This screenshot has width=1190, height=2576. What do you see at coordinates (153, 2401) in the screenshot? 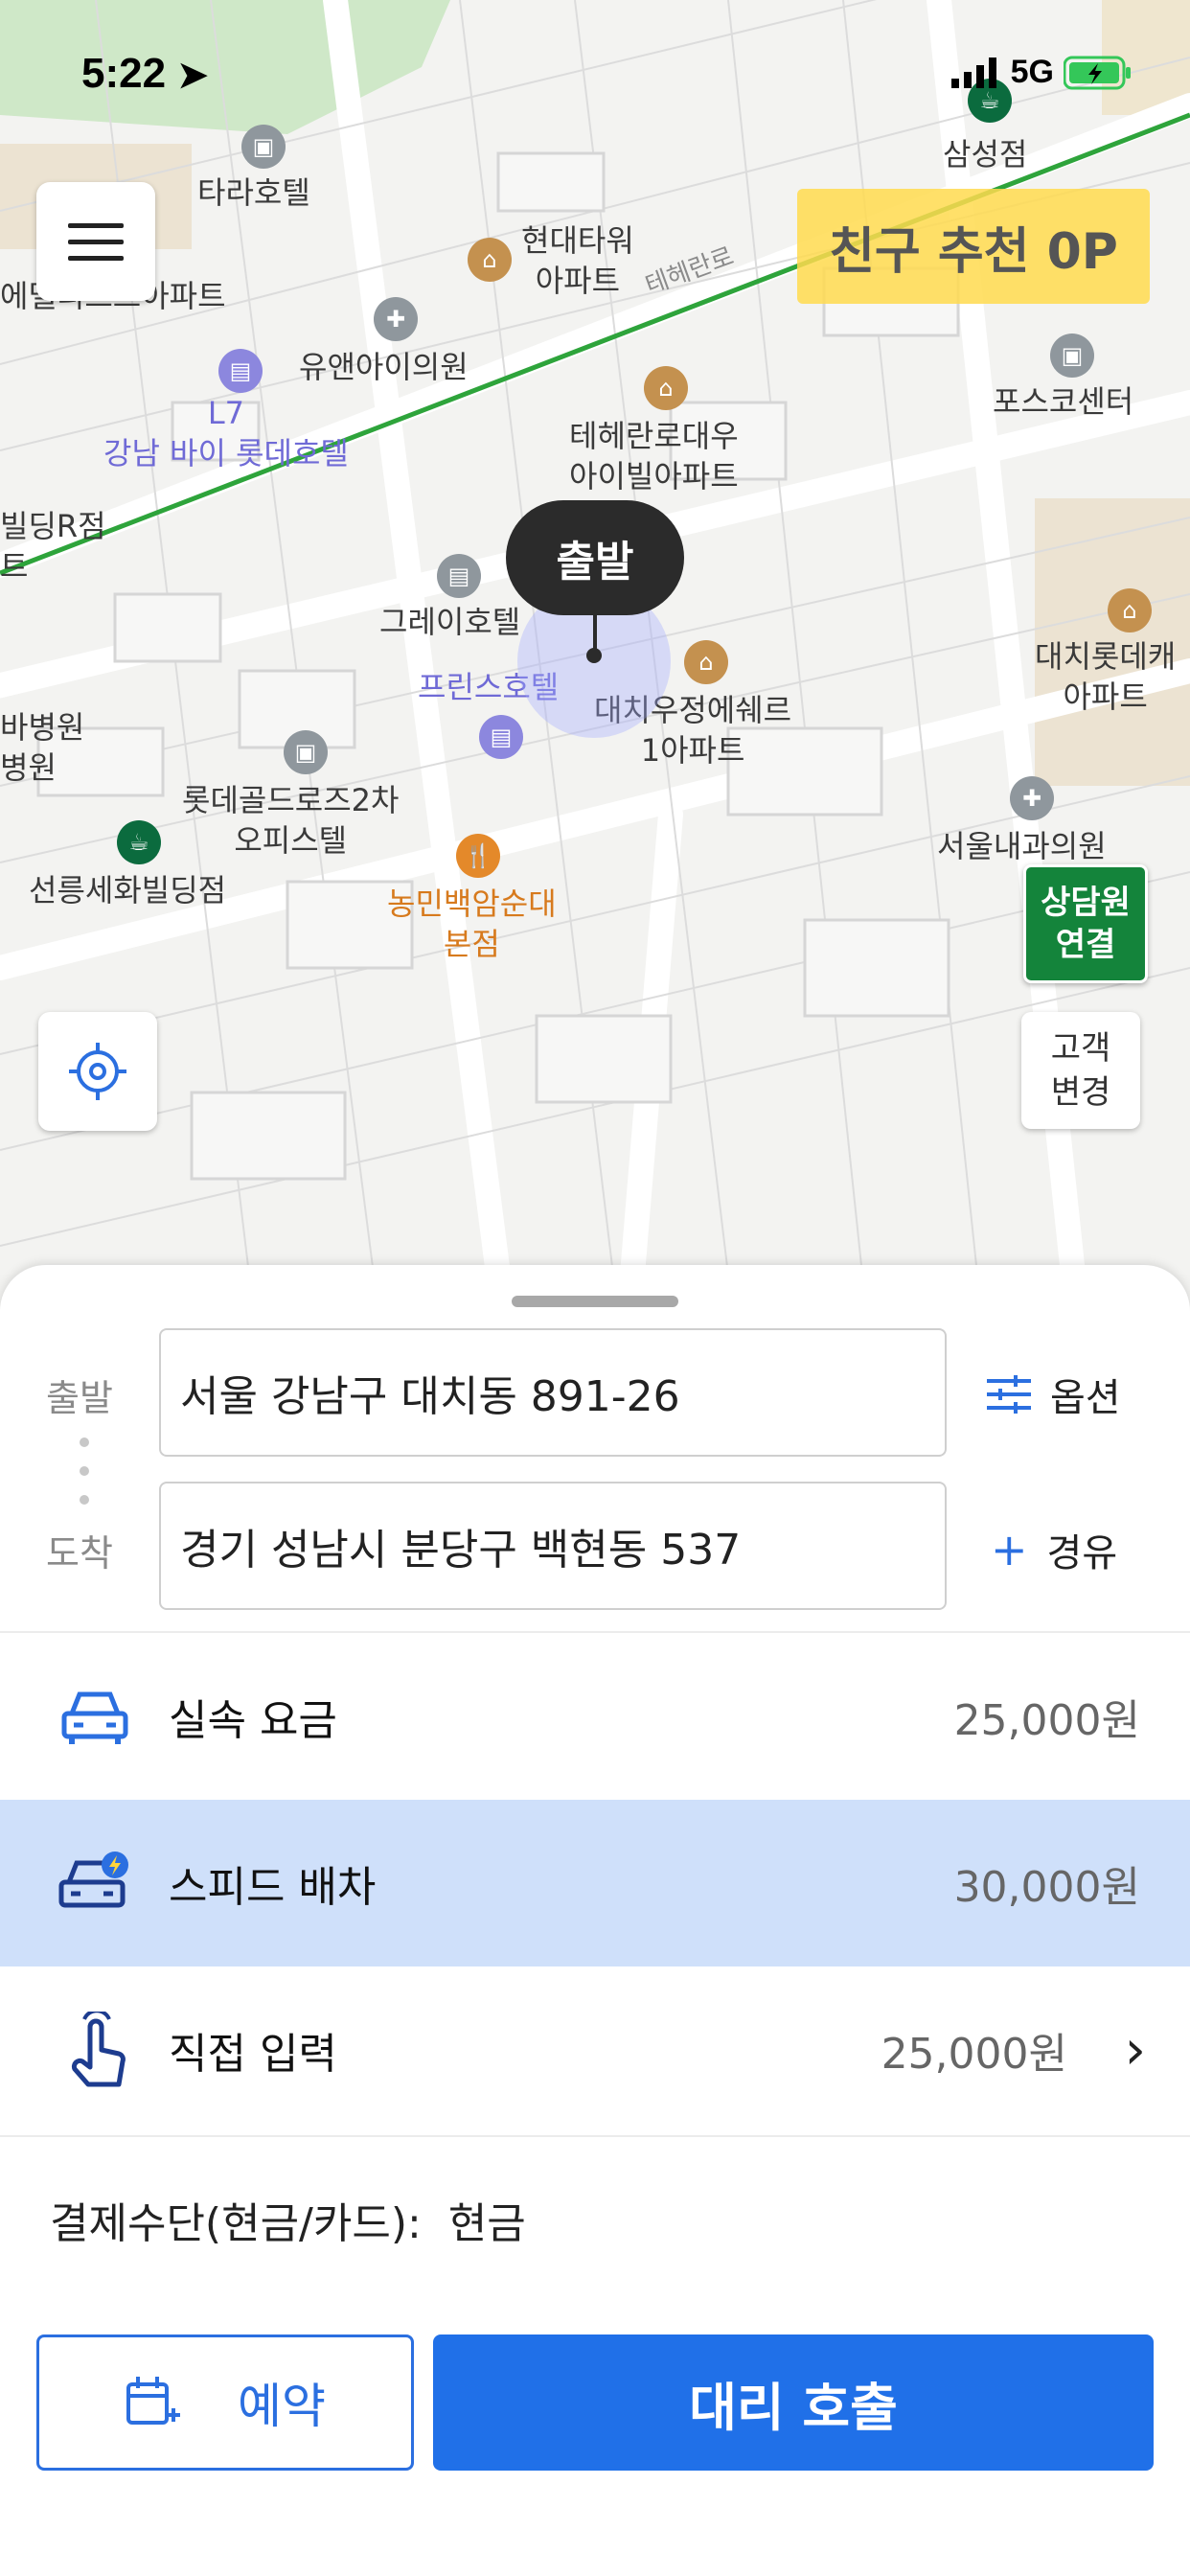
I see `calendar-add-icon` at bounding box center [153, 2401].